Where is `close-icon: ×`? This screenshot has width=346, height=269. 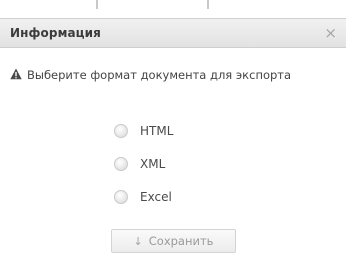
close-icon: × is located at coordinates (330, 33).